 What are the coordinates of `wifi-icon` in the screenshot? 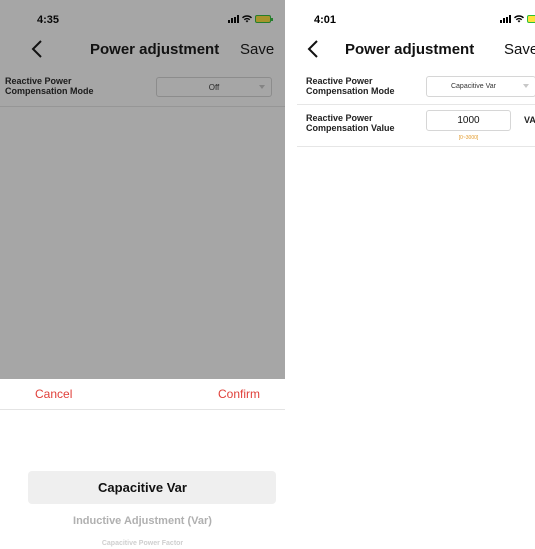 It's located at (519, 19).